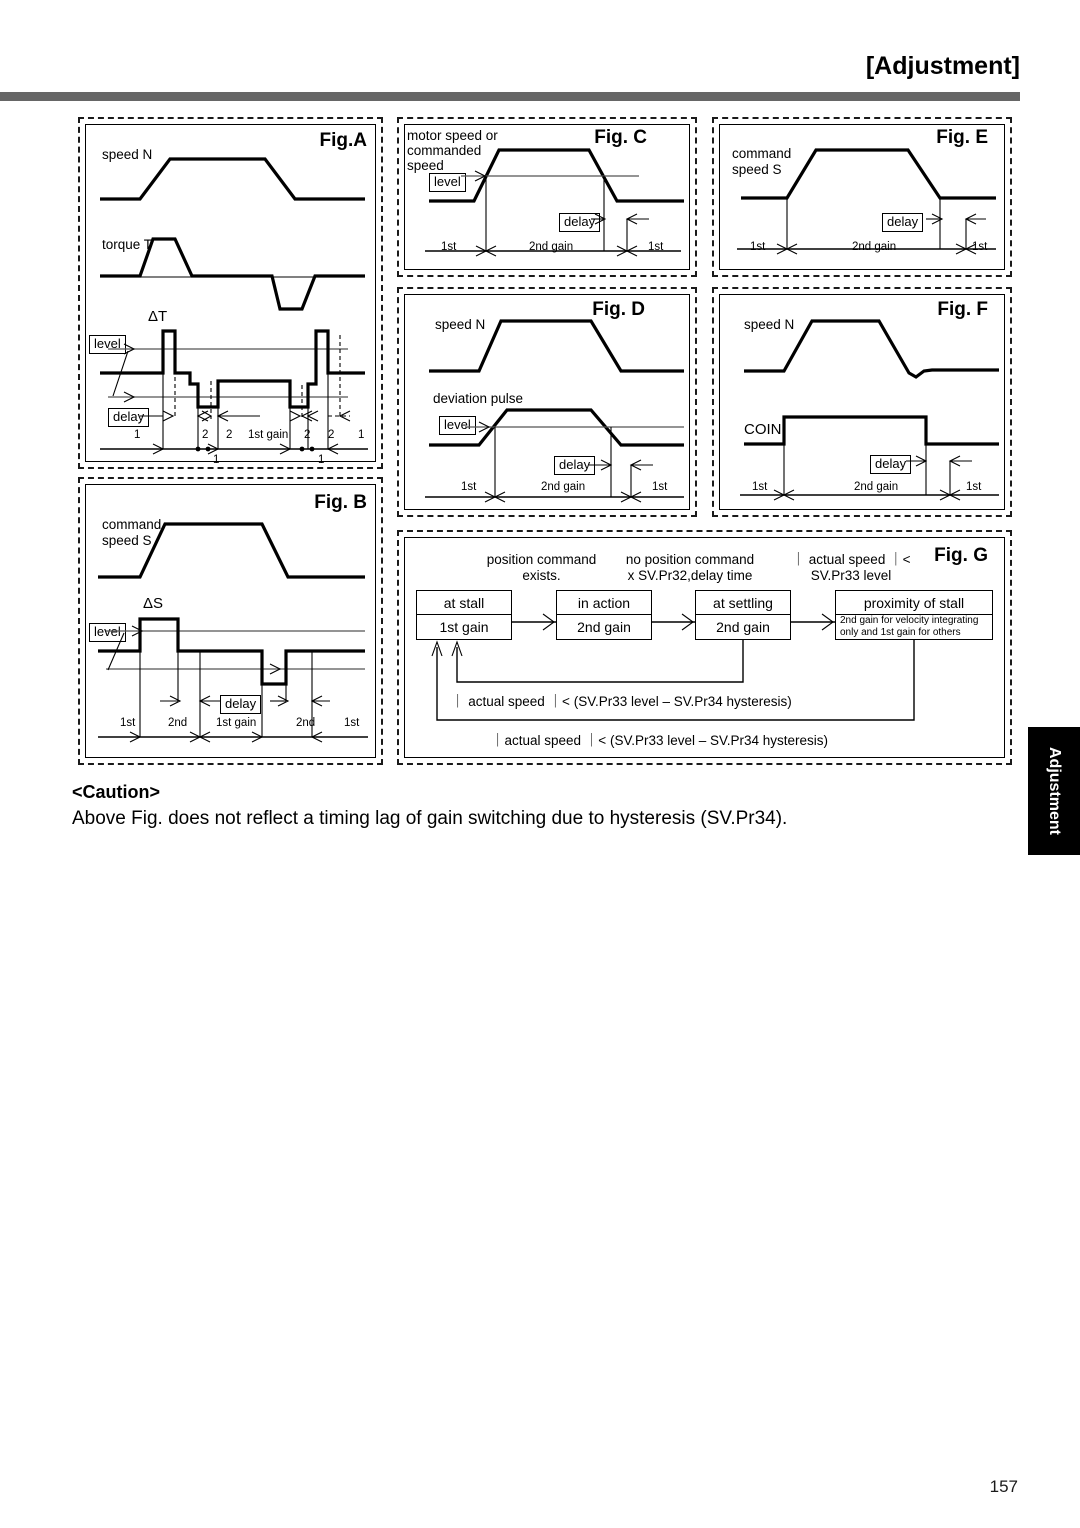 This screenshot has width=1080, height=1528. I want to click on figure-e-graphics, so click(866, 201).